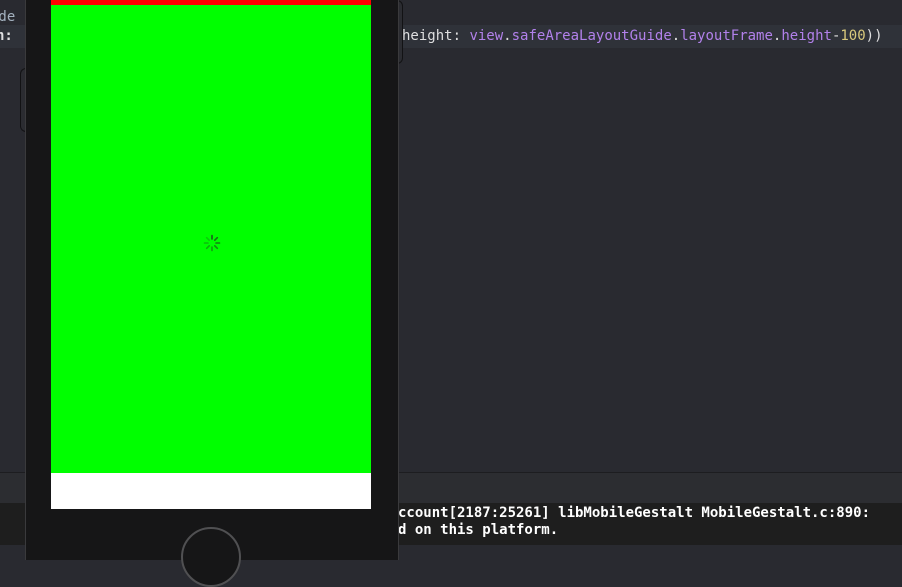 The image size is (902, 587). Describe the element at coordinates (212, 243) in the screenshot. I see `spinner-icon` at that location.